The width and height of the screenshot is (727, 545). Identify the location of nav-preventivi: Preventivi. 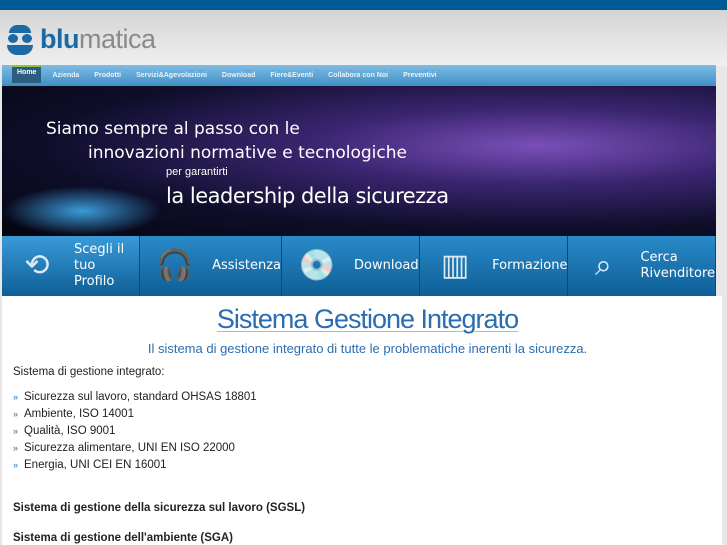
(419, 75).